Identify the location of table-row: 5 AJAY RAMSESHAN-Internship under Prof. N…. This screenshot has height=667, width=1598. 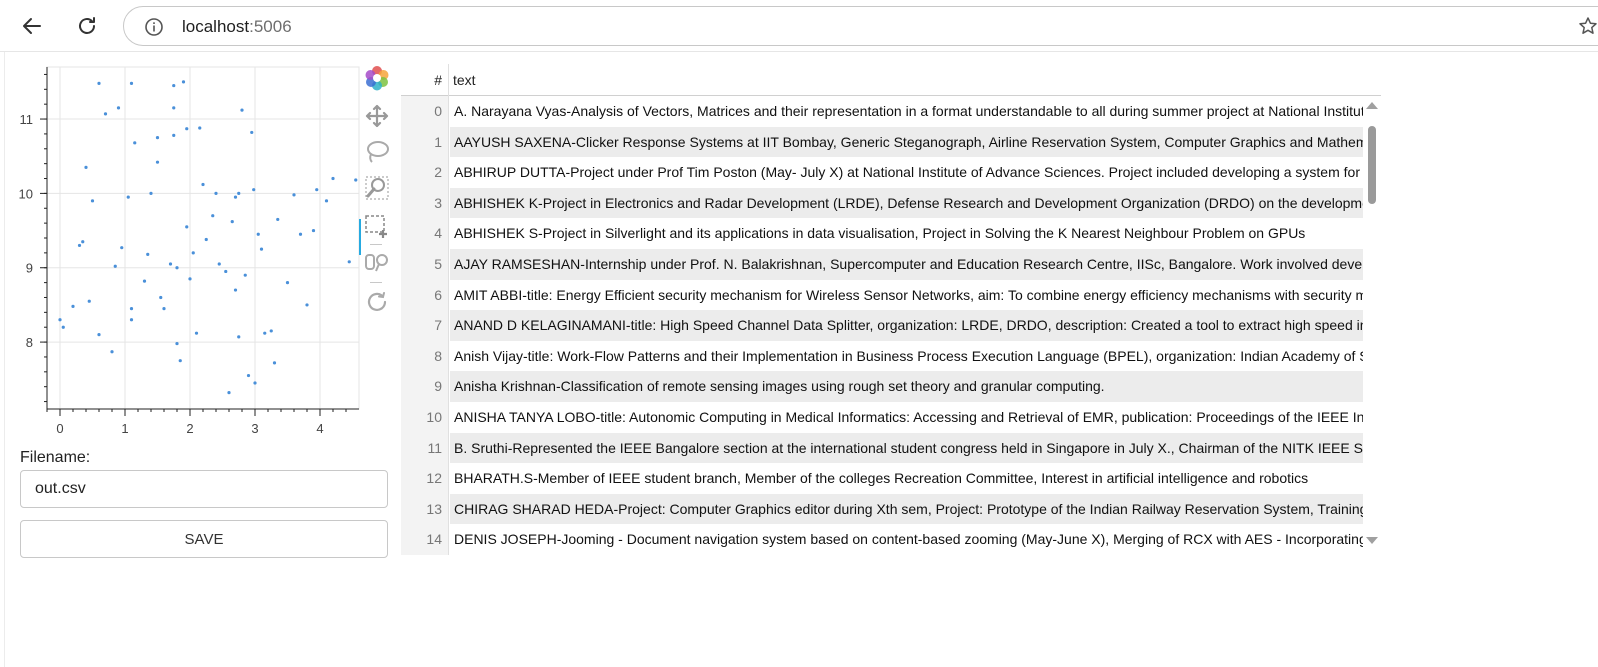
(882, 264).